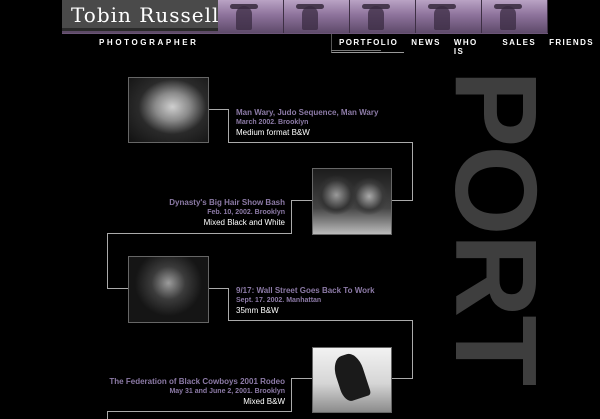  Describe the element at coordinates (264, 401) in the screenshot. I see `entry-medium: Mixed B&W` at that location.